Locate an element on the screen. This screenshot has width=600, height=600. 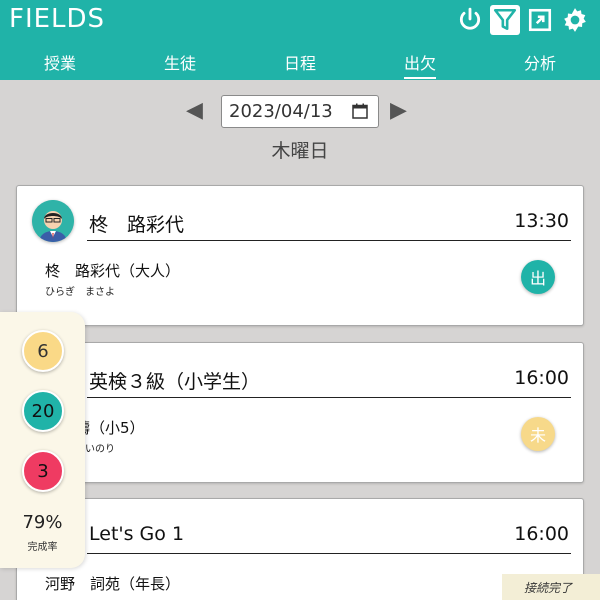
next-day-icon: ▶ is located at coordinates (398, 110).